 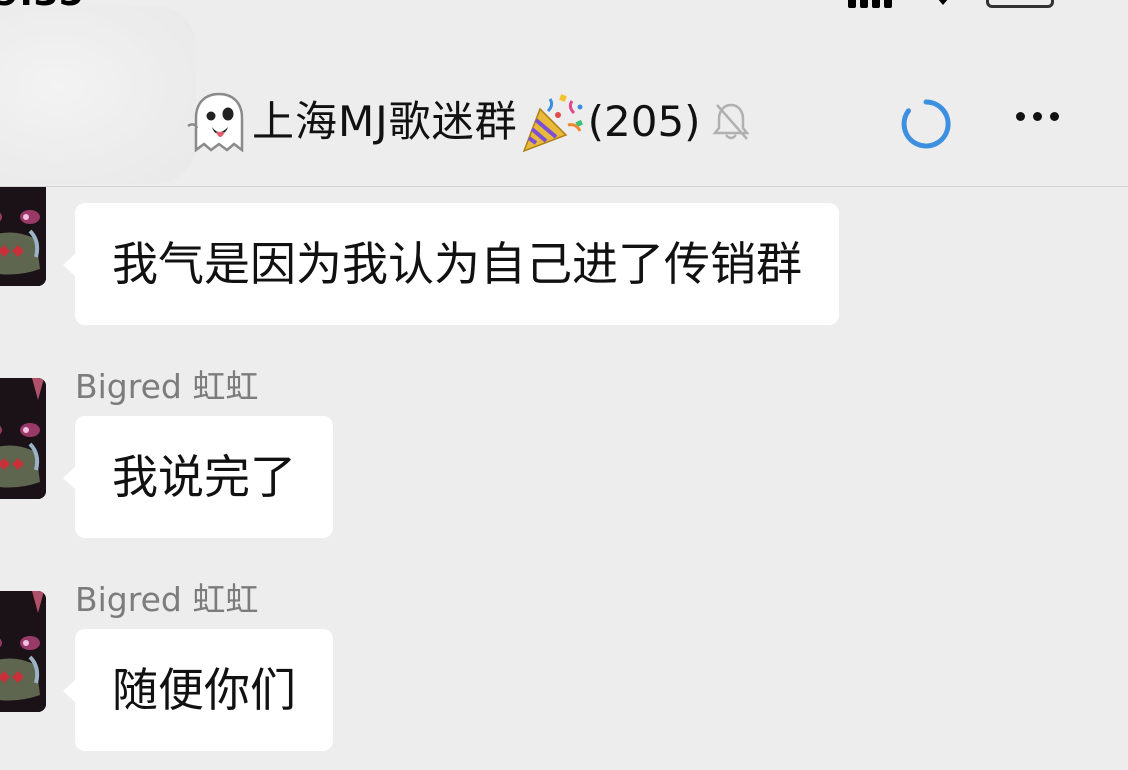 What do you see at coordinates (1037, 116) in the screenshot?
I see `more-dots-icon` at bounding box center [1037, 116].